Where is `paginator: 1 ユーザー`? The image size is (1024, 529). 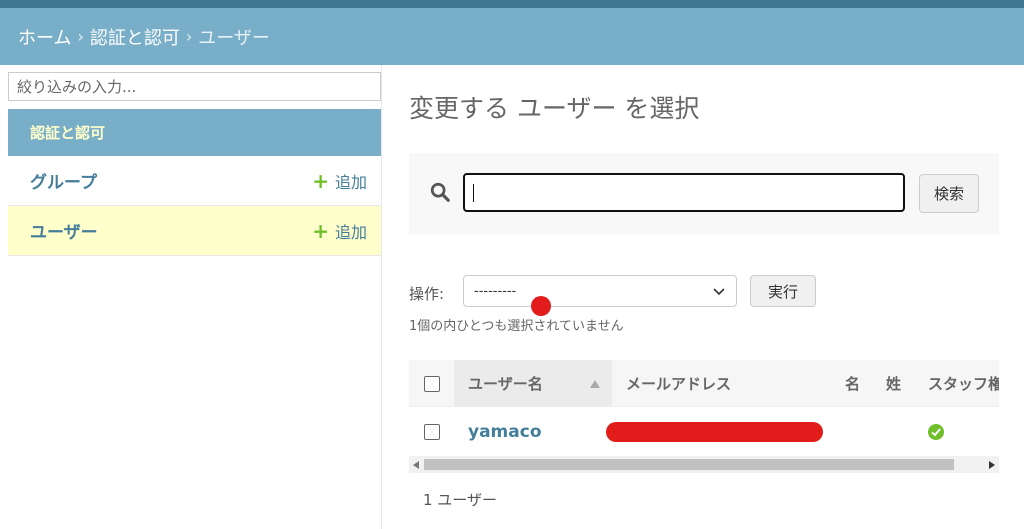 paginator: 1 ユーザー is located at coordinates (460, 500).